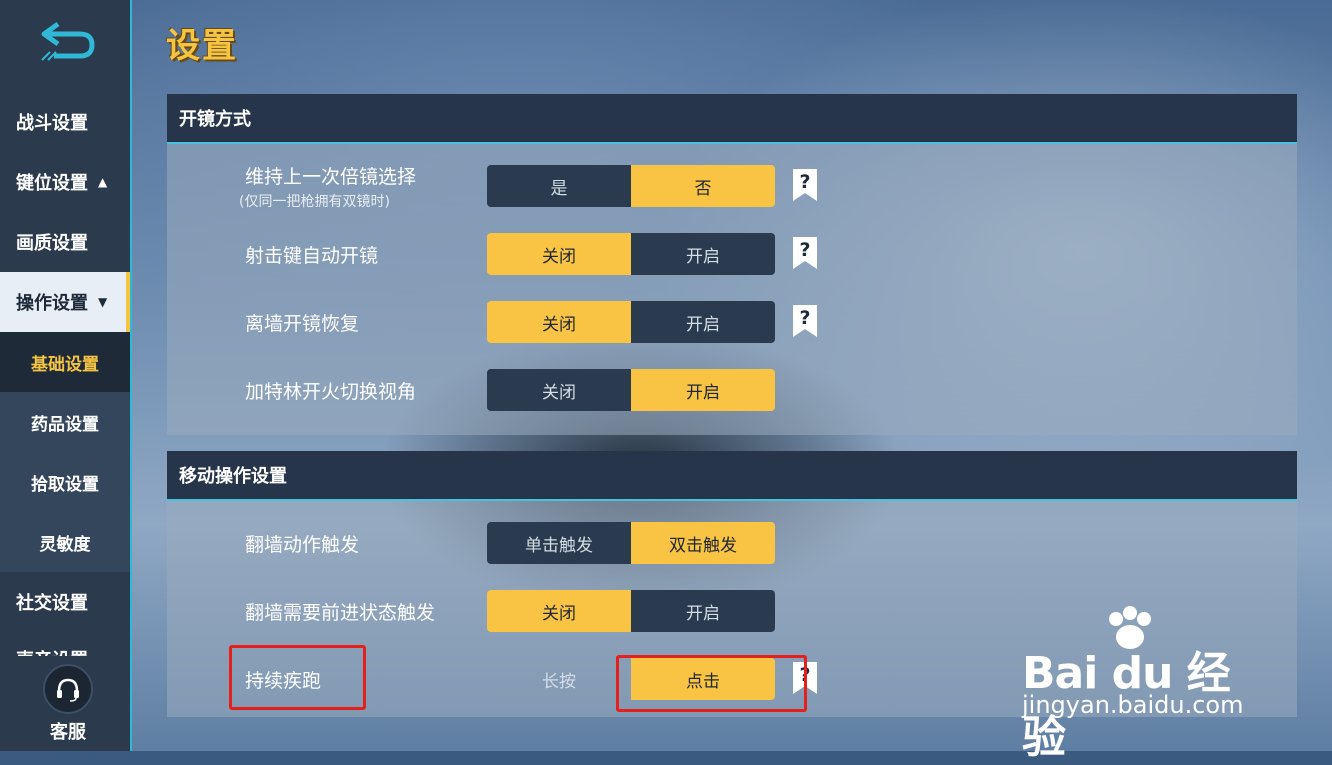  I want to click on setting-label: 翻墙动作触发, so click(302, 543).